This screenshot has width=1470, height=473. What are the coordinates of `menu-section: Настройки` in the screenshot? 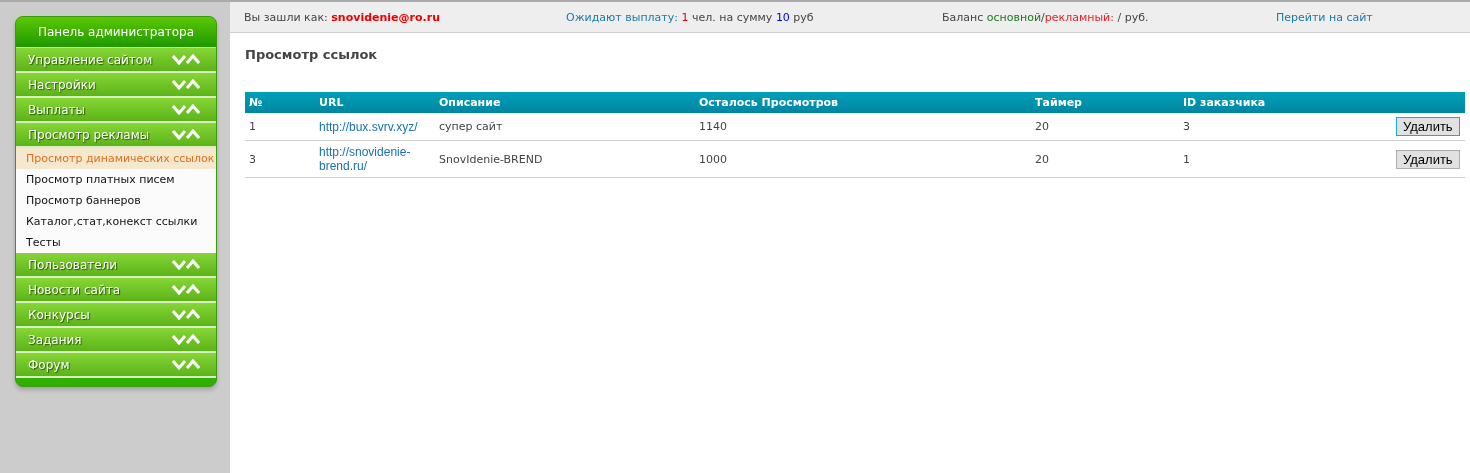 It's located at (116, 85).